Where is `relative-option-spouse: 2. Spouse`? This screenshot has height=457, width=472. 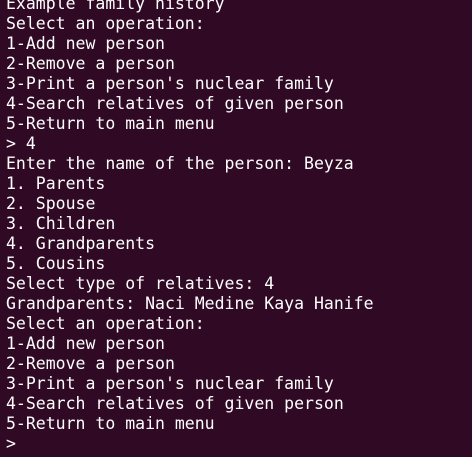 relative-option-spouse: 2. Spouse is located at coordinates (51, 203).